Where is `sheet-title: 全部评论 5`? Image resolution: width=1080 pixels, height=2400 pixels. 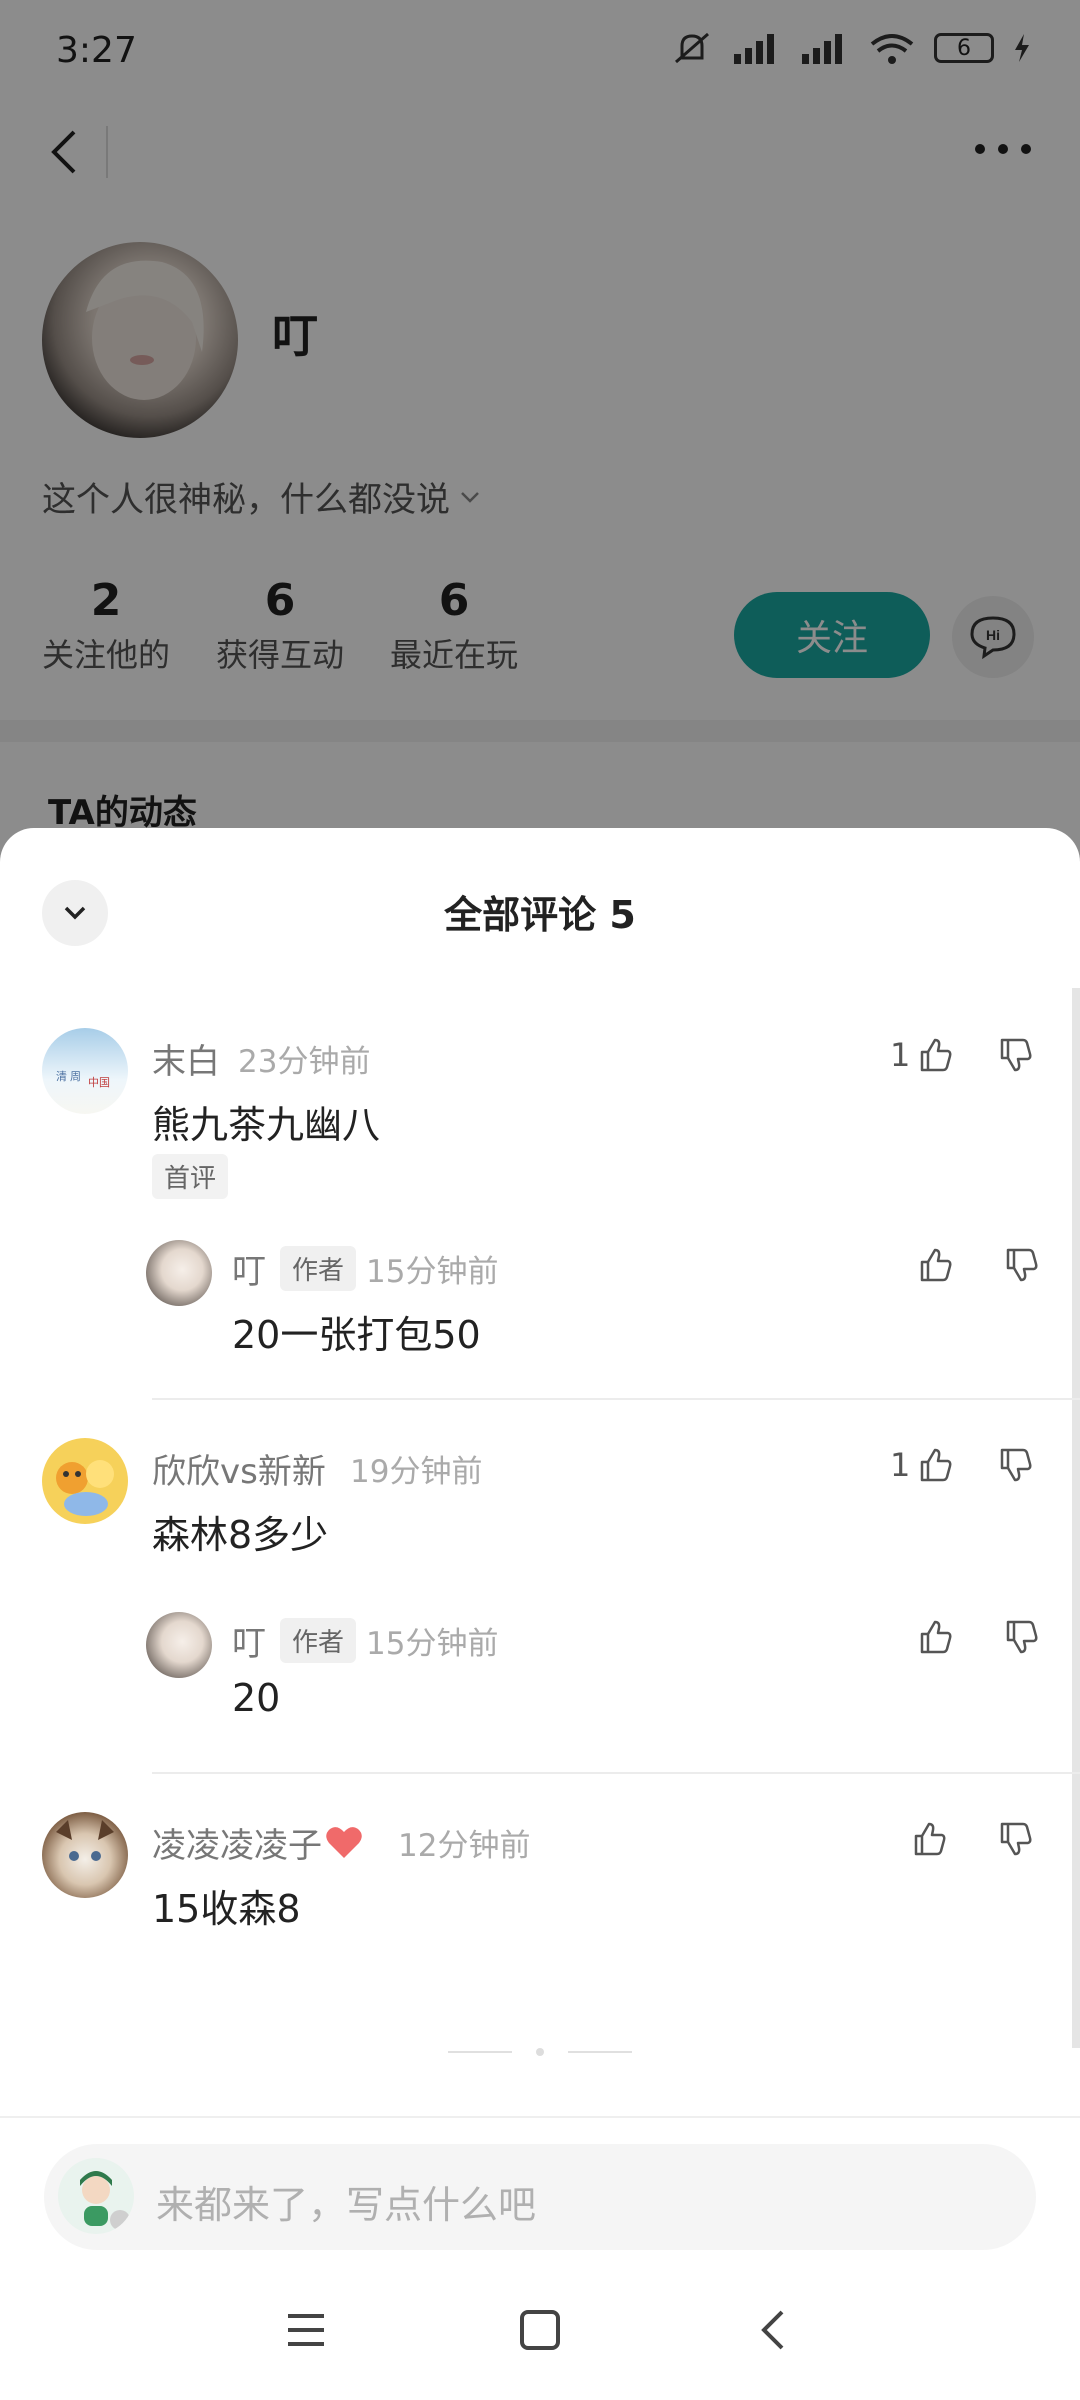 sheet-title: 全部评论 5 is located at coordinates (540, 915).